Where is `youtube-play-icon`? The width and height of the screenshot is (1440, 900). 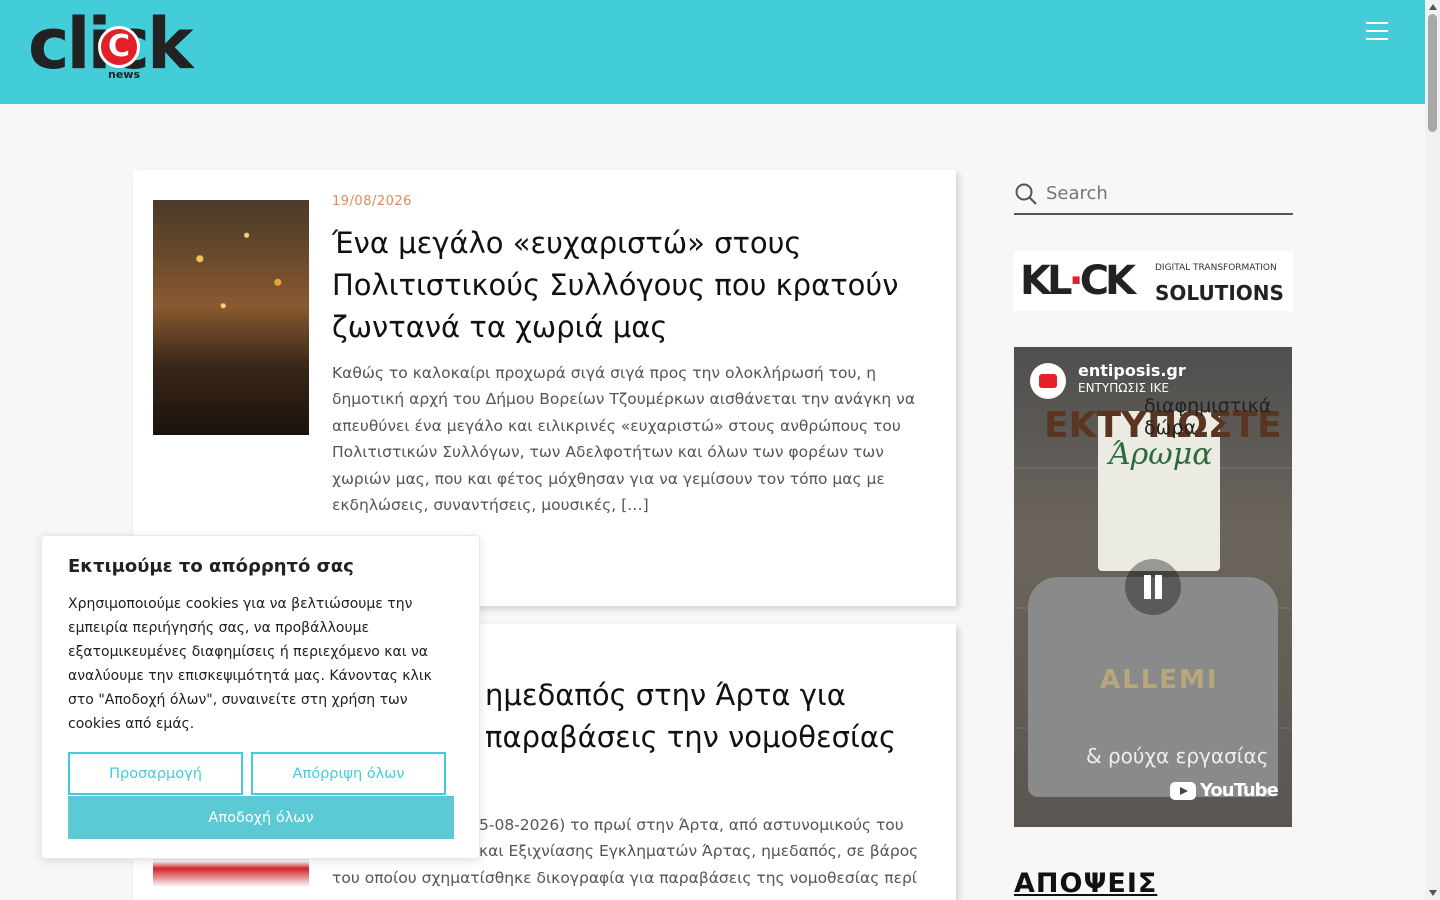 youtube-play-icon is located at coordinates (1183, 791).